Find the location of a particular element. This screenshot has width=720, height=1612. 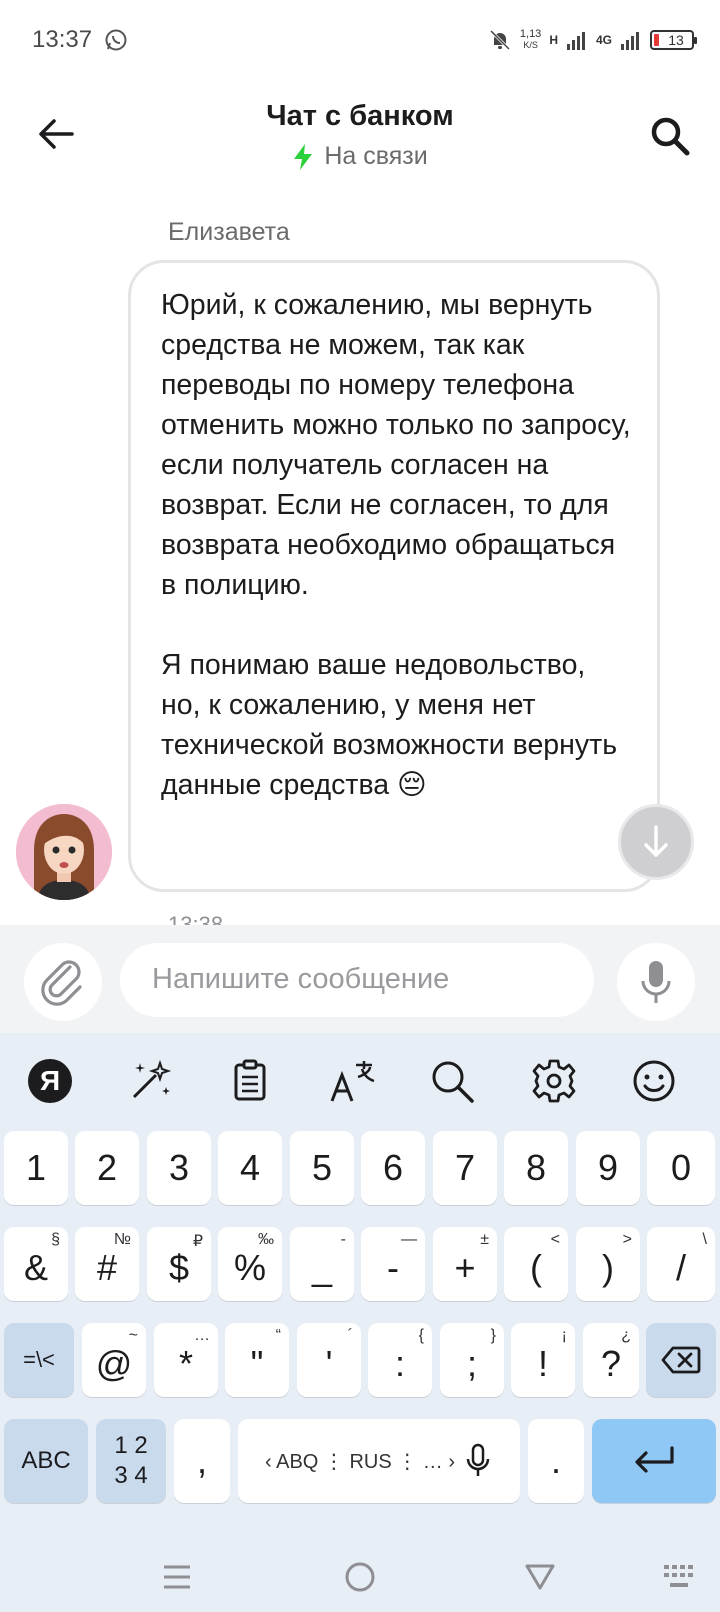

home-icon is located at coordinates (360, 1577).